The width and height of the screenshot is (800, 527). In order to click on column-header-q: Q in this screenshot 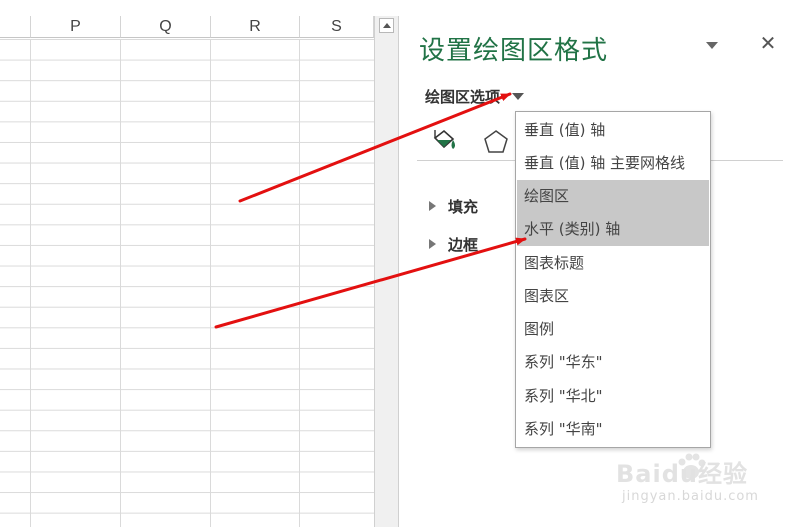, I will do `click(166, 27)`.